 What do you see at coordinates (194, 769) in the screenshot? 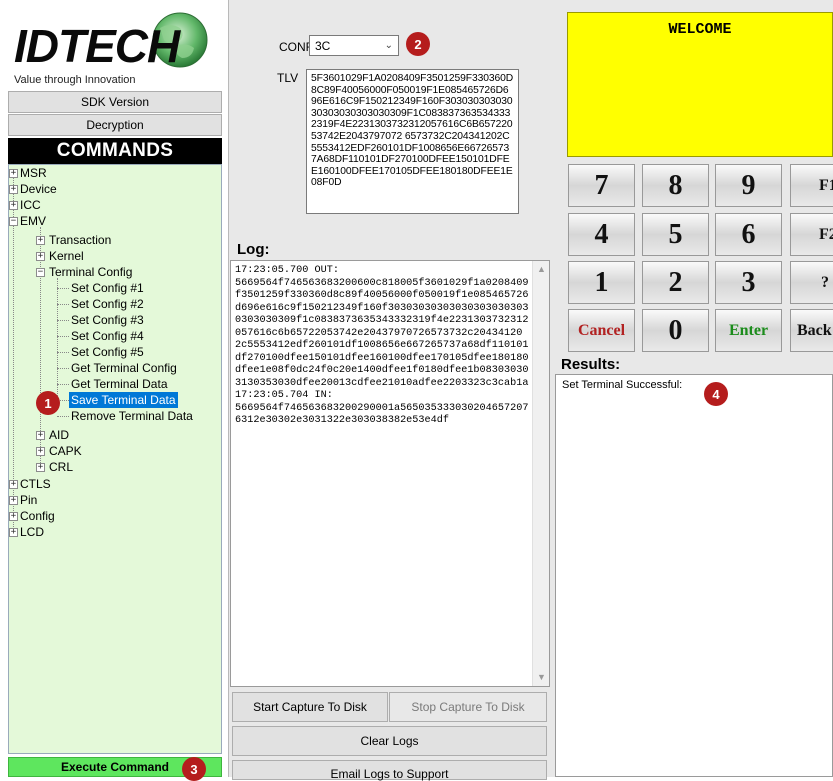
I see `callout-badge-3: 3` at bounding box center [194, 769].